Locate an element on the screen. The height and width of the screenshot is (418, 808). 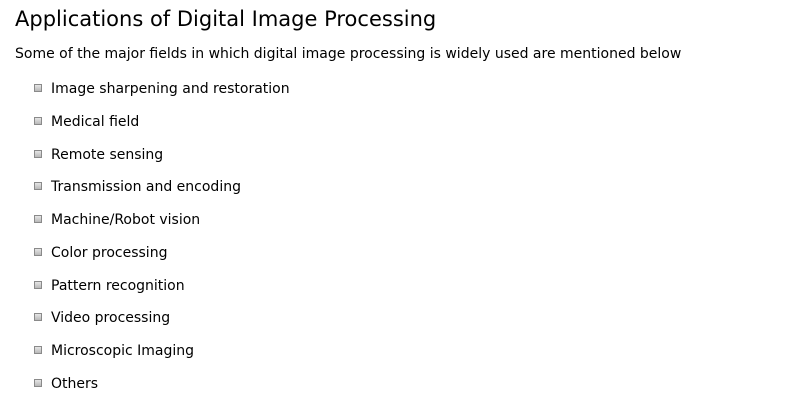
list-item: Video processing is located at coordinates (162, 323).